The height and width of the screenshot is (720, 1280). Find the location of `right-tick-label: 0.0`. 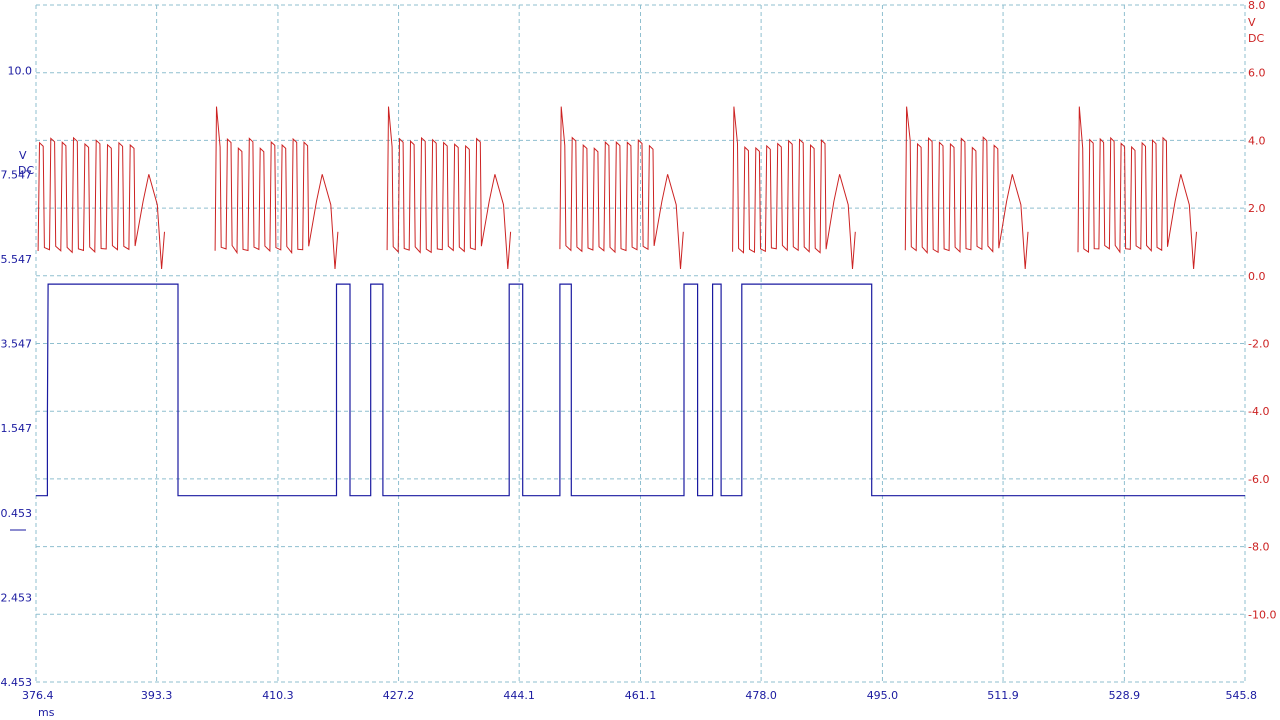

right-tick-label: 0.0 is located at coordinates (1257, 276).